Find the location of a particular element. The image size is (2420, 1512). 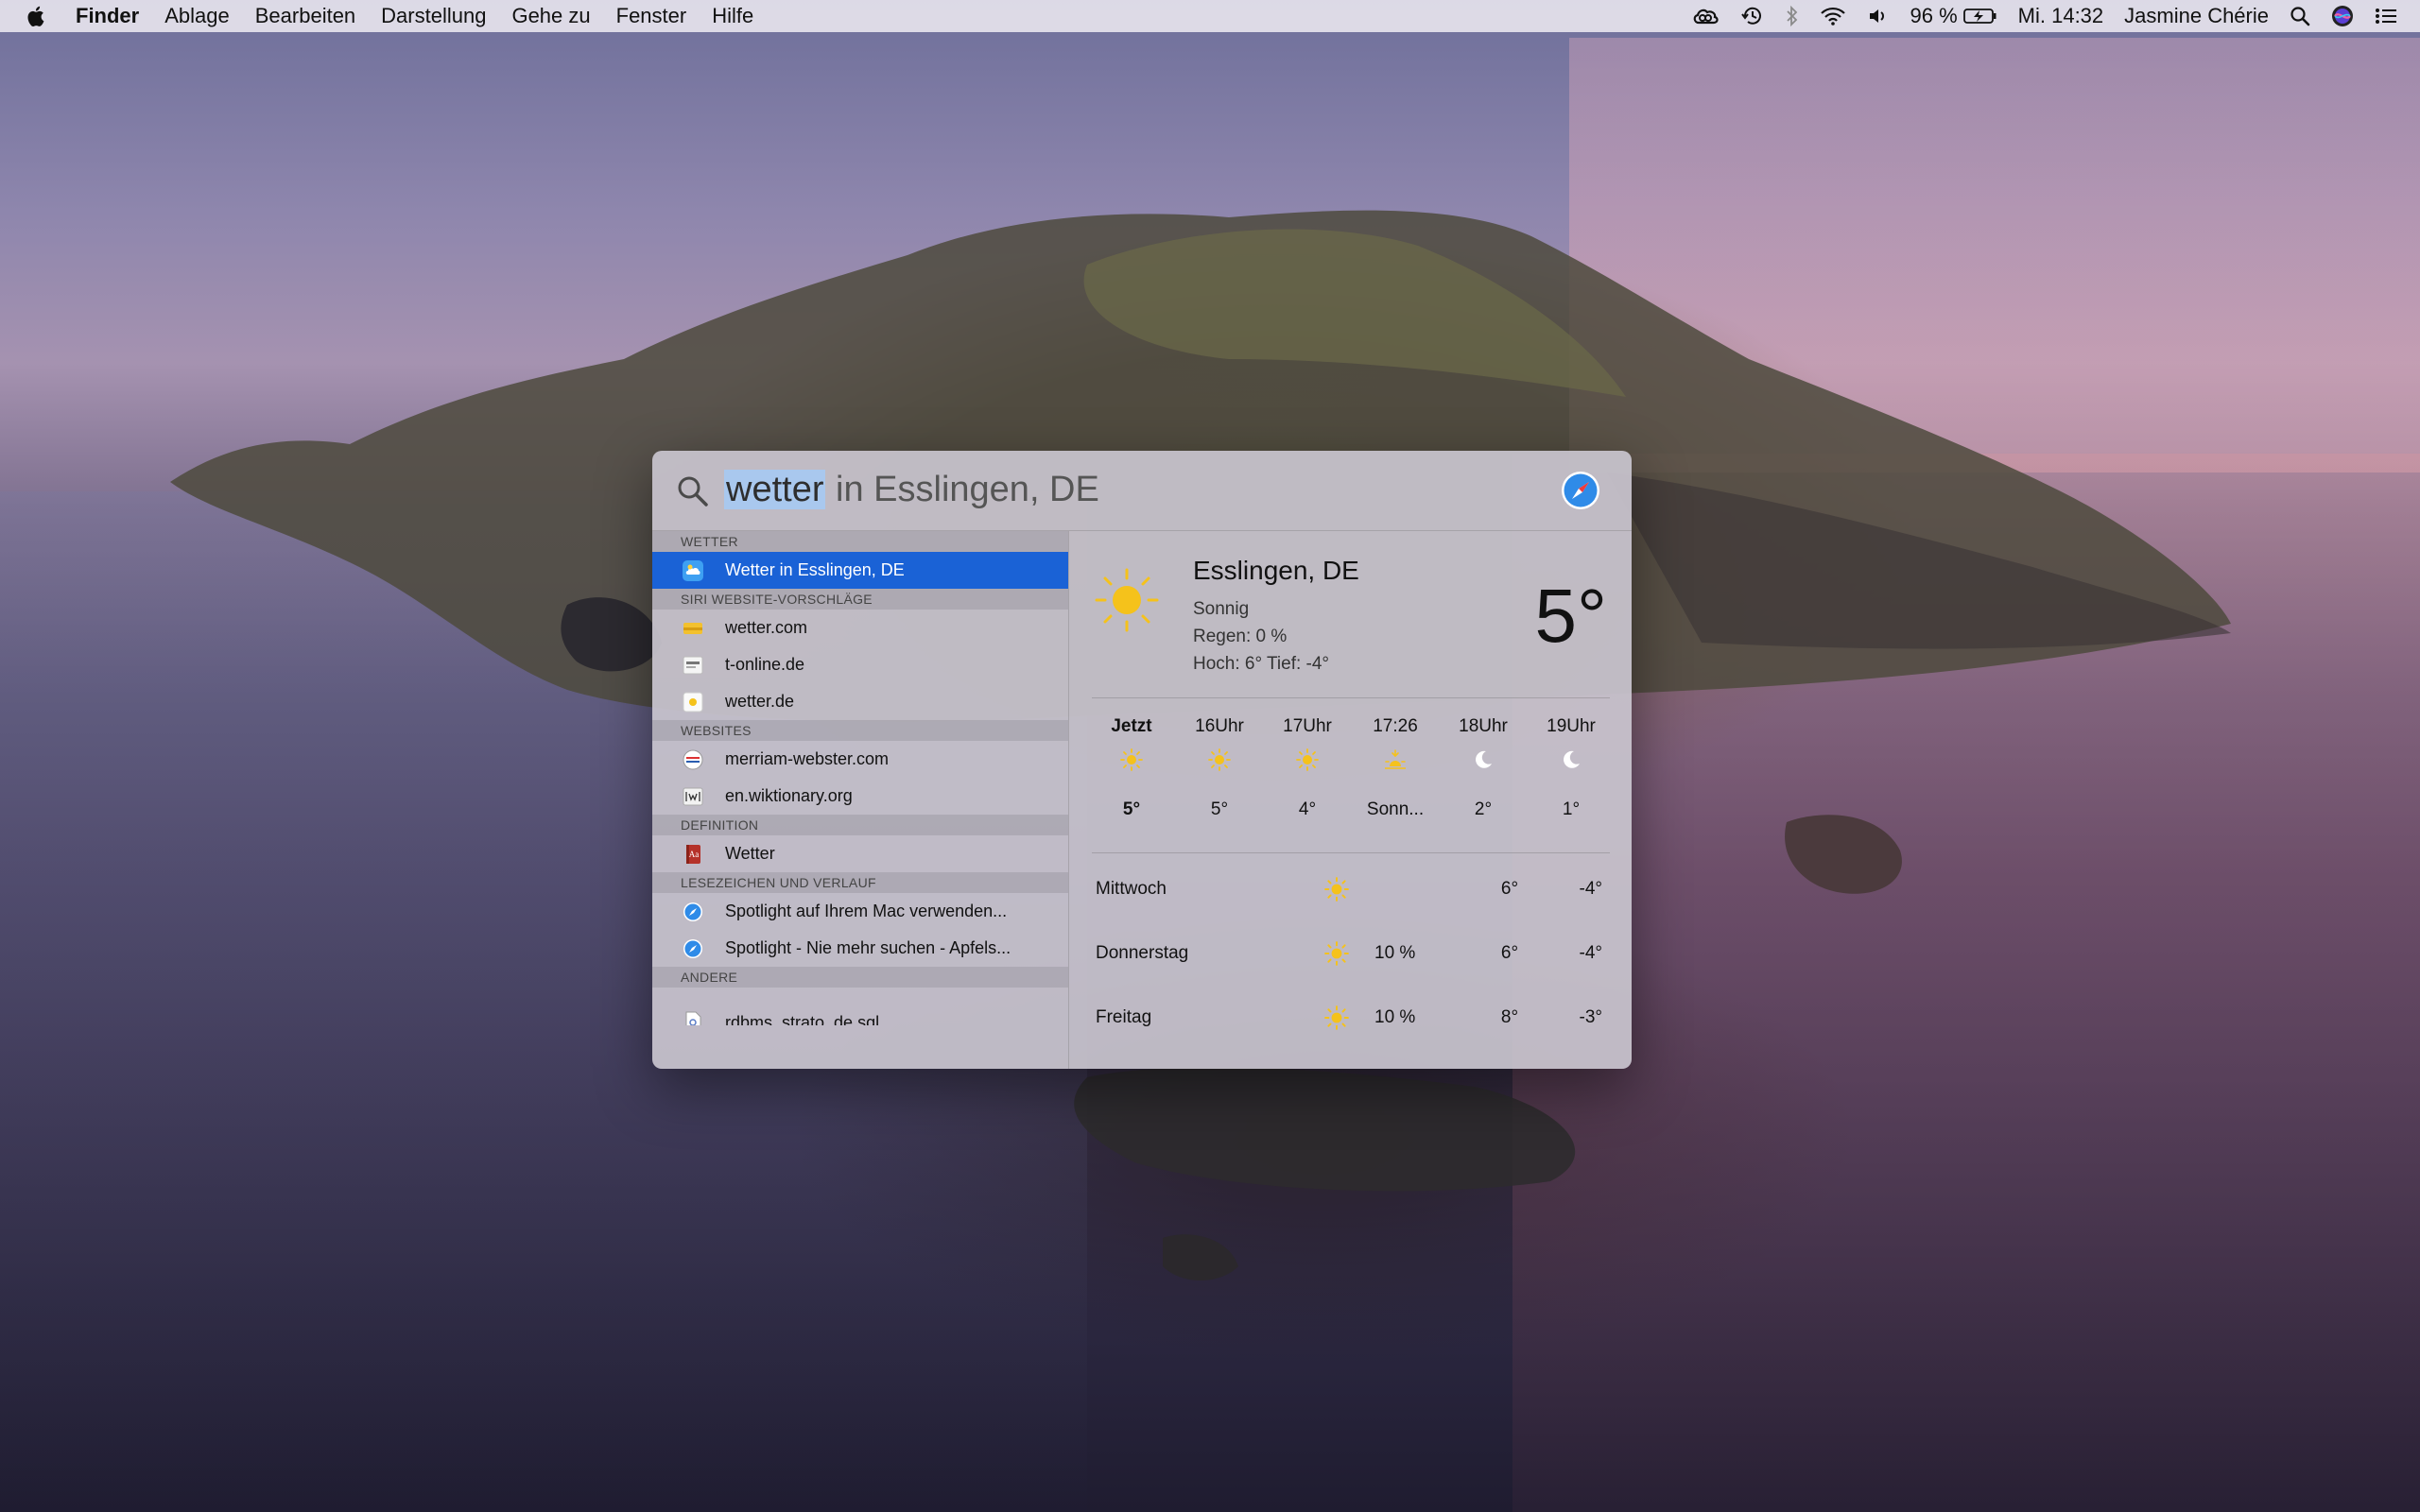

siri-icon is located at coordinates (2342, 16).